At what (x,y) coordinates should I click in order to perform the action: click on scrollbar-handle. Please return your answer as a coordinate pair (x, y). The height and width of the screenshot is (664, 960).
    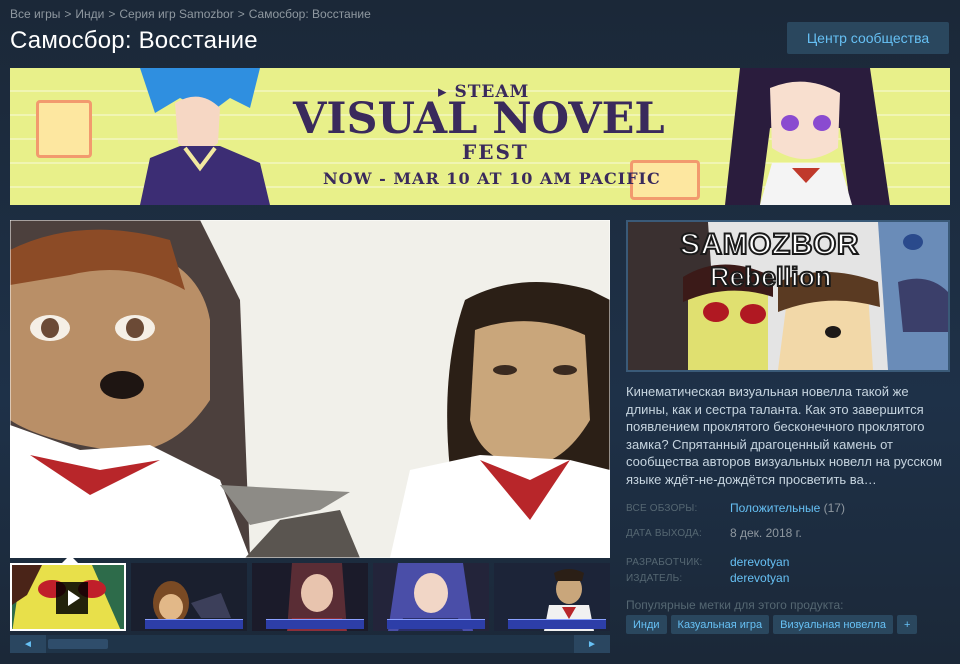
    Looking at the image, I should click on (78, 644).